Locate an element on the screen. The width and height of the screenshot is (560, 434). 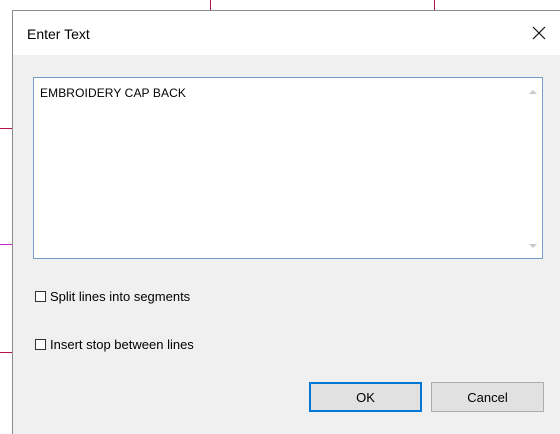
textbox-scrollbar is located at coordinates (533, 168).